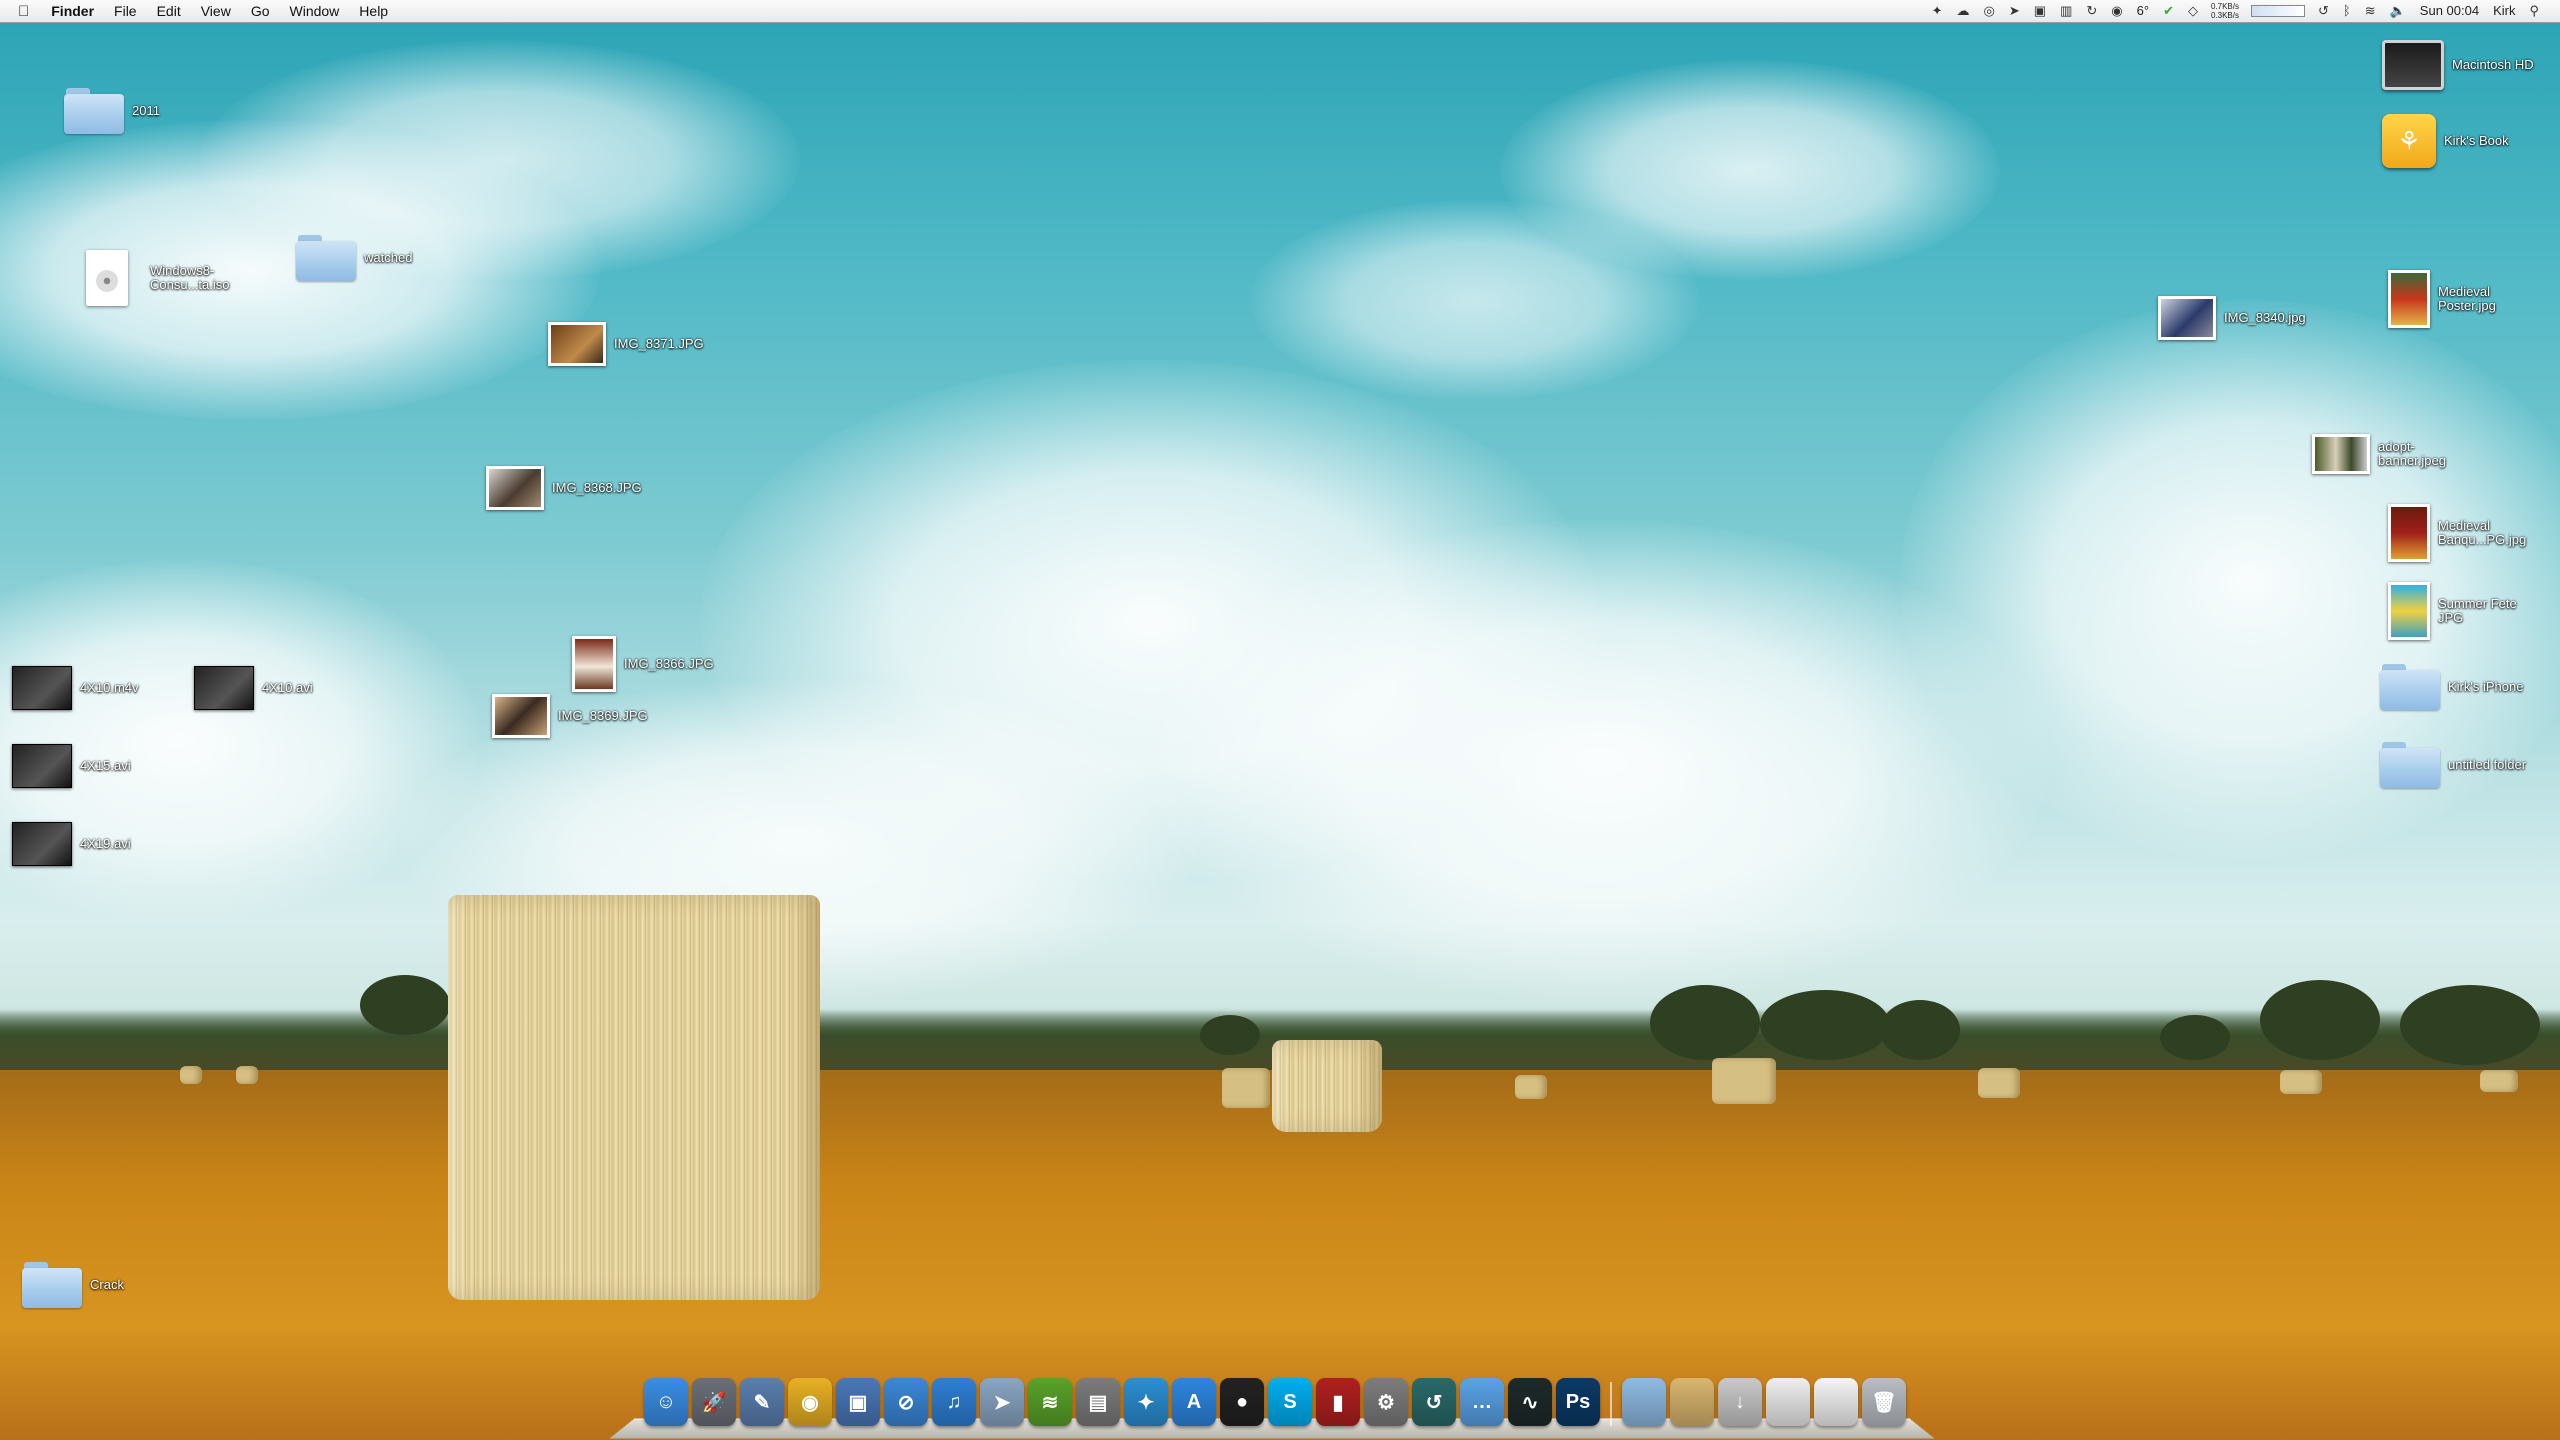 The width and height of the screenshot is (2560, 1440). Describe the element at coordinates (125, 11) in the screenshot. I see `menu-file: File` at that location.